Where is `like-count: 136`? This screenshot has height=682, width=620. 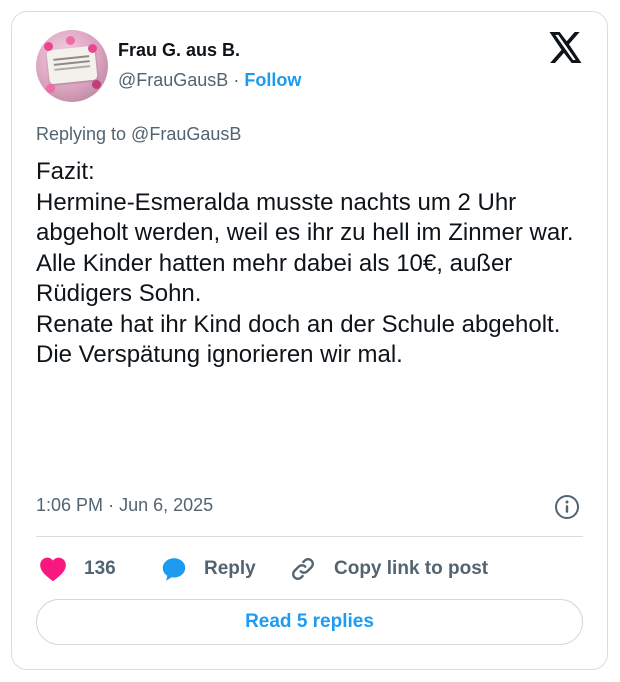 like-count: 136 is located at coordinates (100, 568).